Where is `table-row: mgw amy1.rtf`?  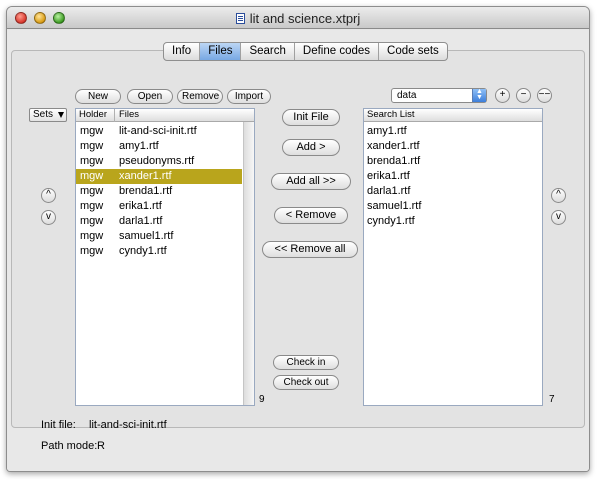
table-row: mgw amy1.rtf is located at coordinates (159, 146).